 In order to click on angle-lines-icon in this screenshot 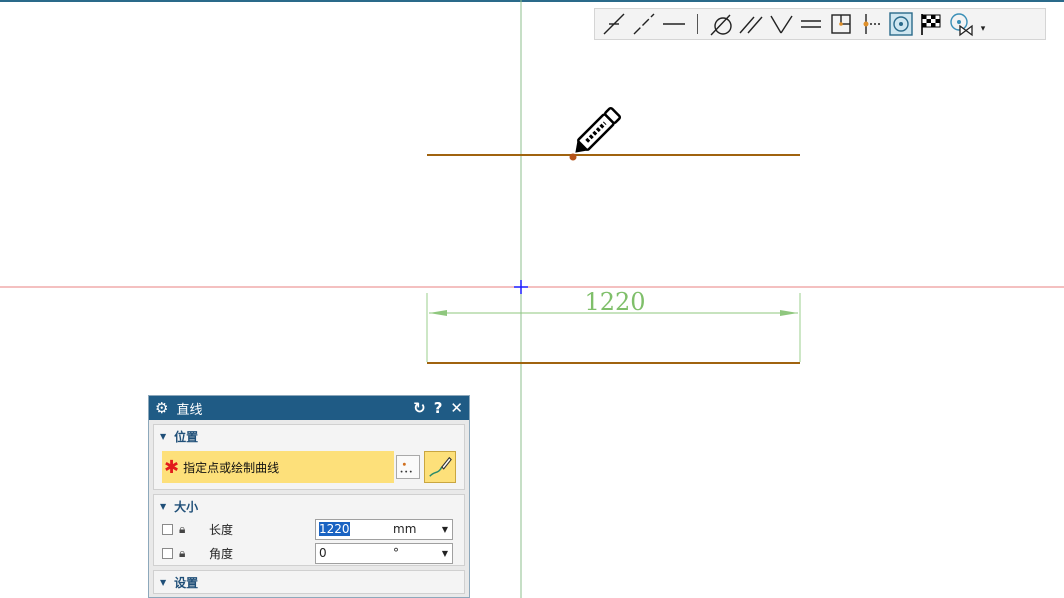, I will do `click(781, 24)`.